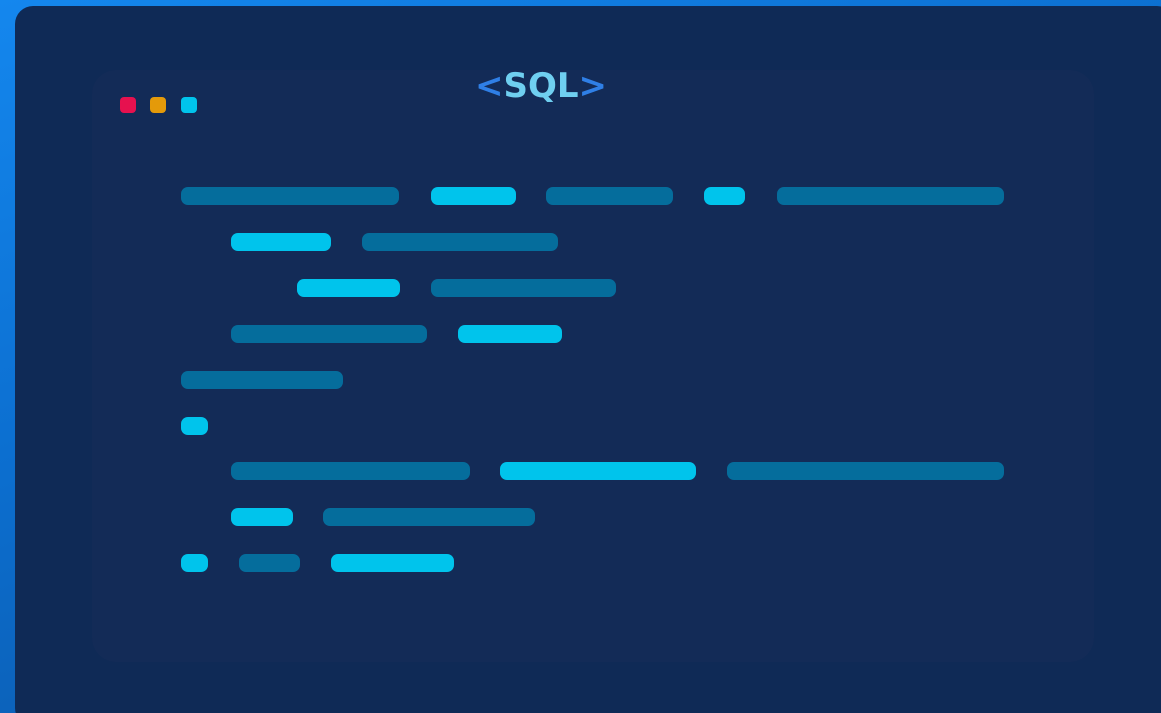  What do you see at coordinates (128, 105) in the screenshot?
I see `close-dot-icon` at bounding box center [128, 105].